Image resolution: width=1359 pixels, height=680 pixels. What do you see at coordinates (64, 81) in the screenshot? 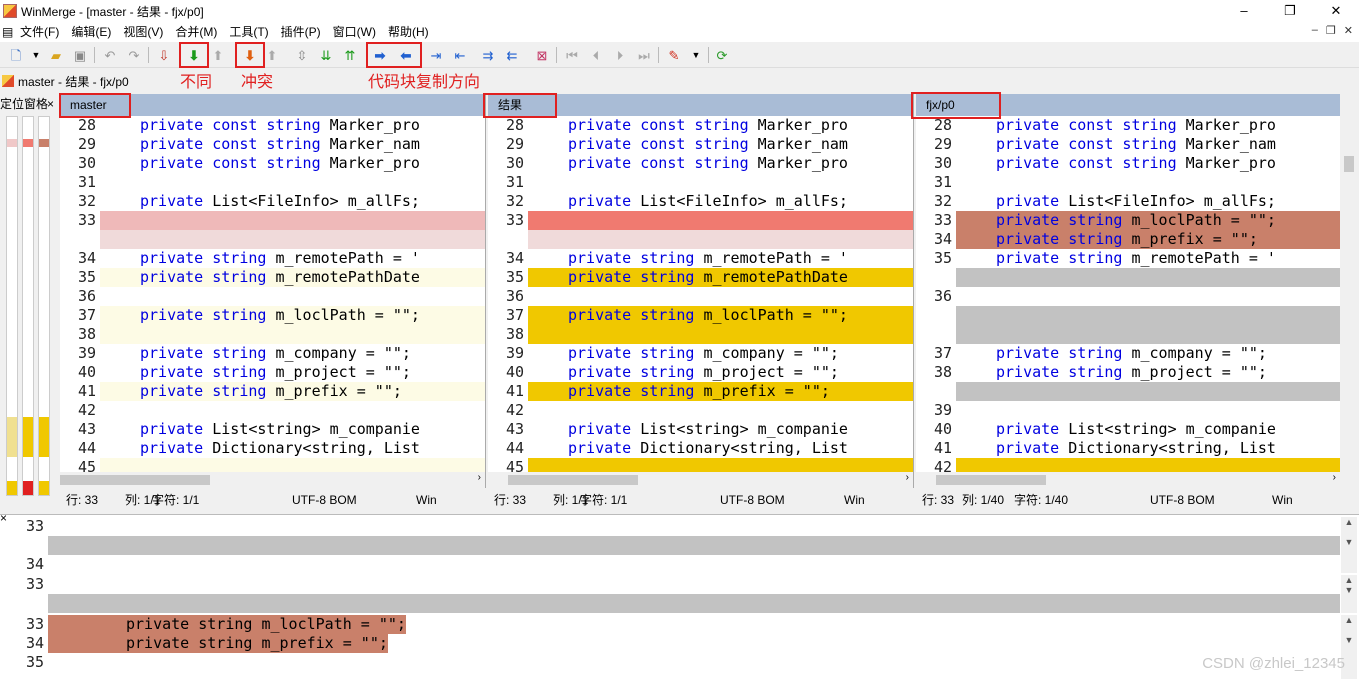
I see `document-tab: master - 结果 - fjx/p0` at bounding box center [64, 81].